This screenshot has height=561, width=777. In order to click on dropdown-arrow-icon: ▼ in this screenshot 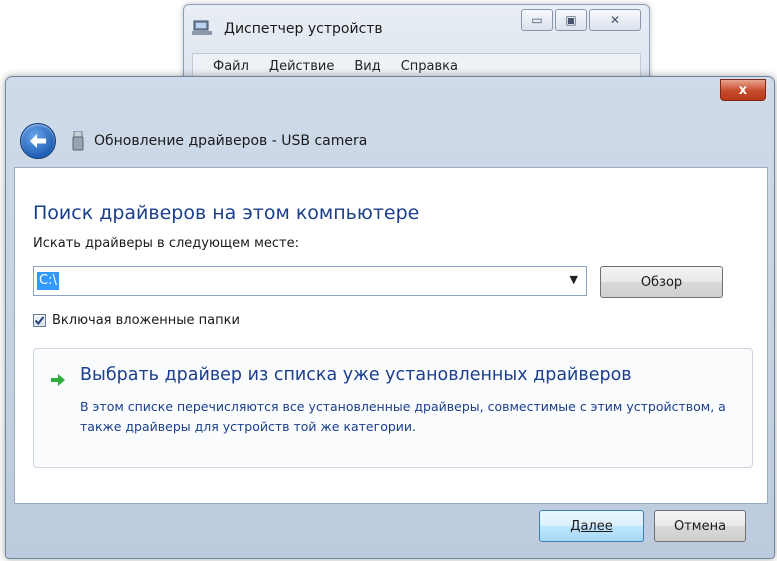, I will do `click(574, 279)`.